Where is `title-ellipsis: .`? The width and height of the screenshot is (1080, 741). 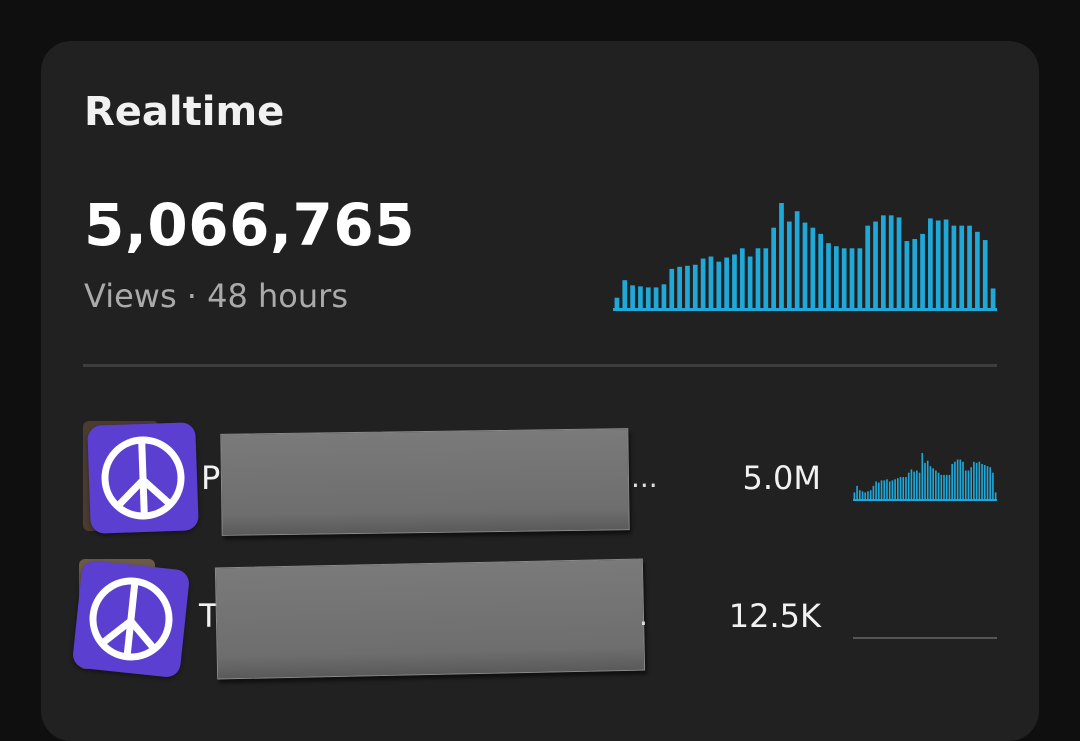 title-ellipsis: . is located at coordinates (643, 615).